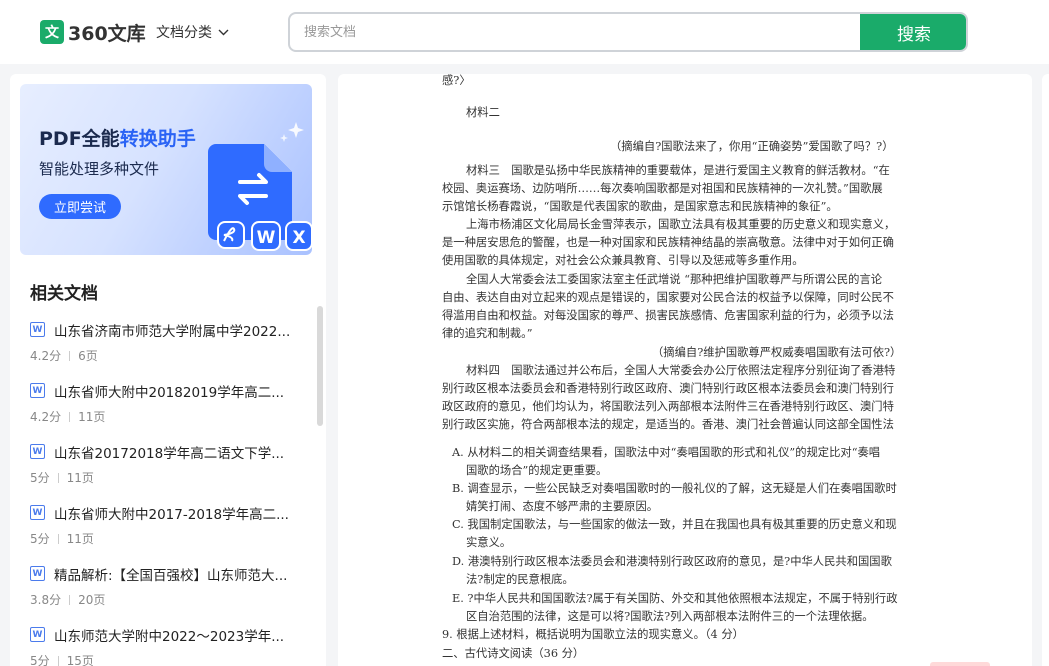 Image resolution: width=1049 pixels, height=666 pixels. Describe the element at coordinates (64, 294) in the screenshot. I see `related-docs-title: 相关文档` at that location.